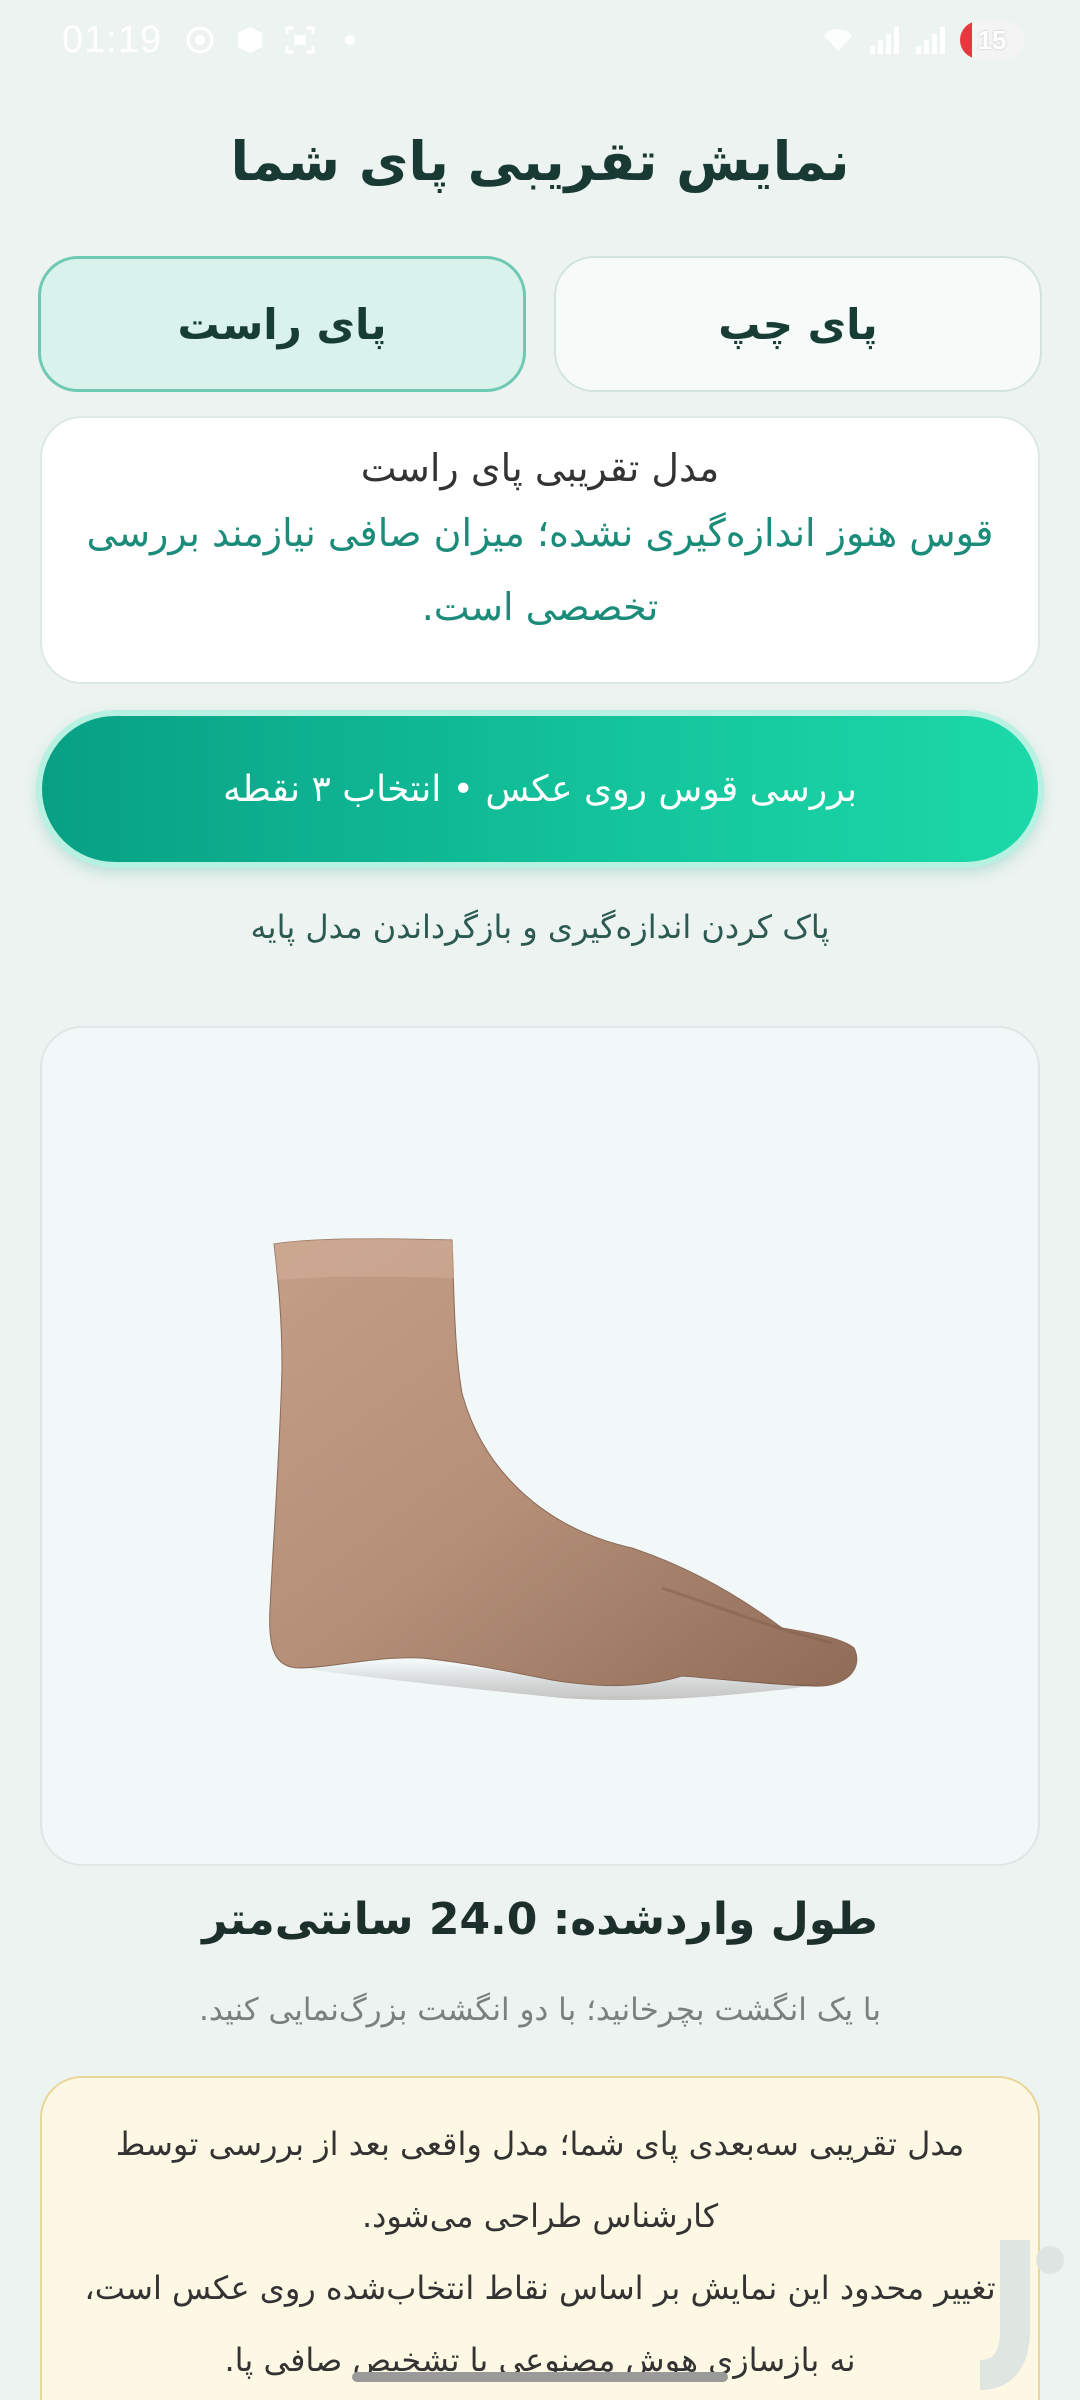 Image resolution: width=1080 pixels, height=2400 pixels. I want to click on battery-level: 15, so click(992, 39).